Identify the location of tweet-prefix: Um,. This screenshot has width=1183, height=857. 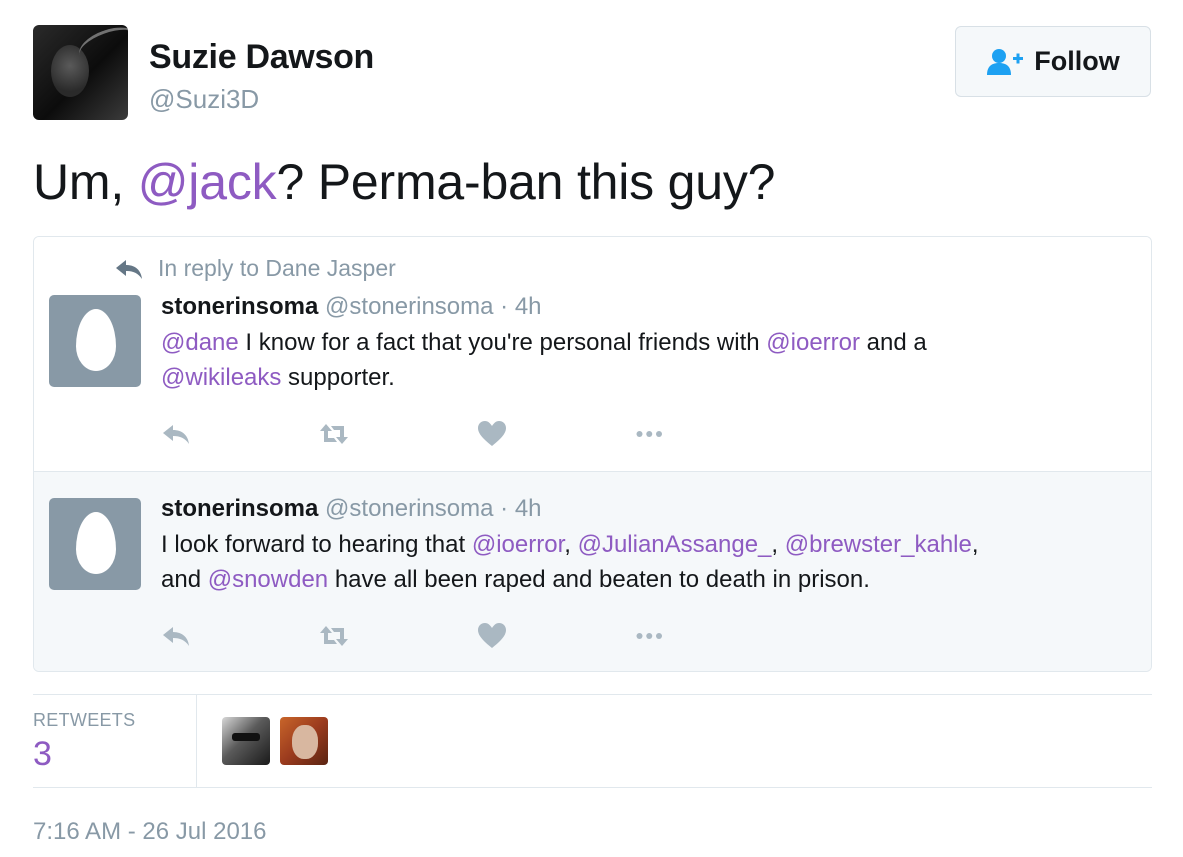
(85, 182).